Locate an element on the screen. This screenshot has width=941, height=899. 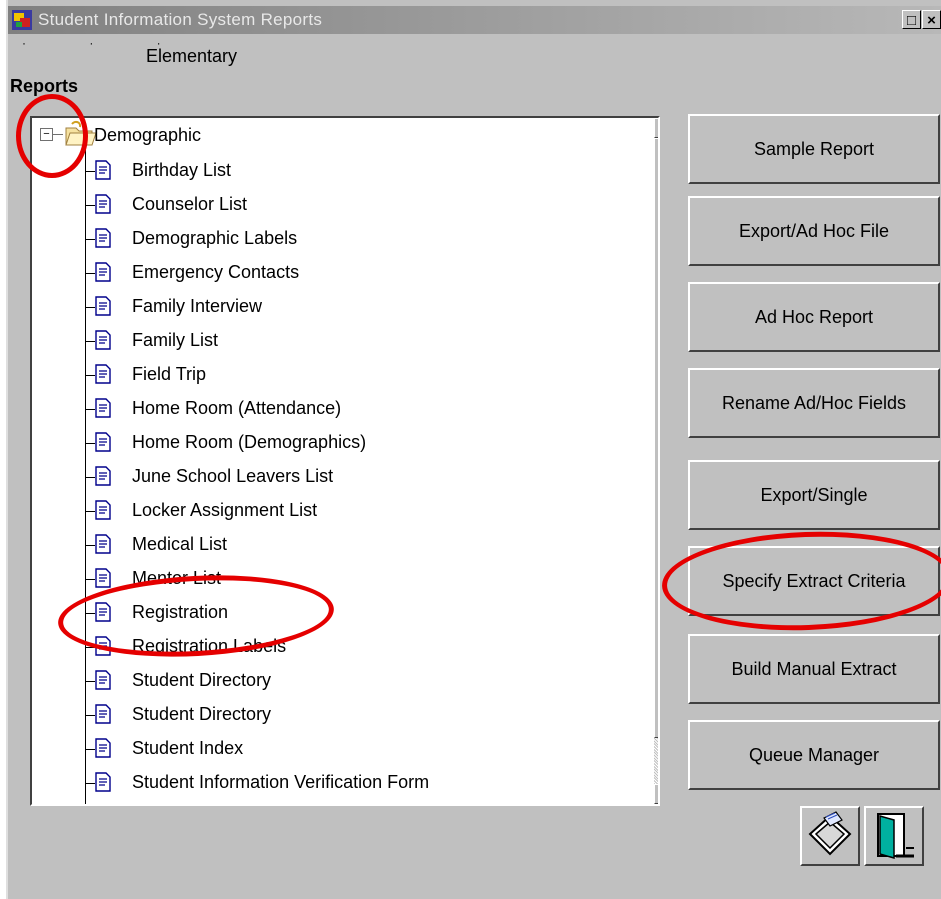
tree-item-label: Student Index is located at coordinates (188, 748).